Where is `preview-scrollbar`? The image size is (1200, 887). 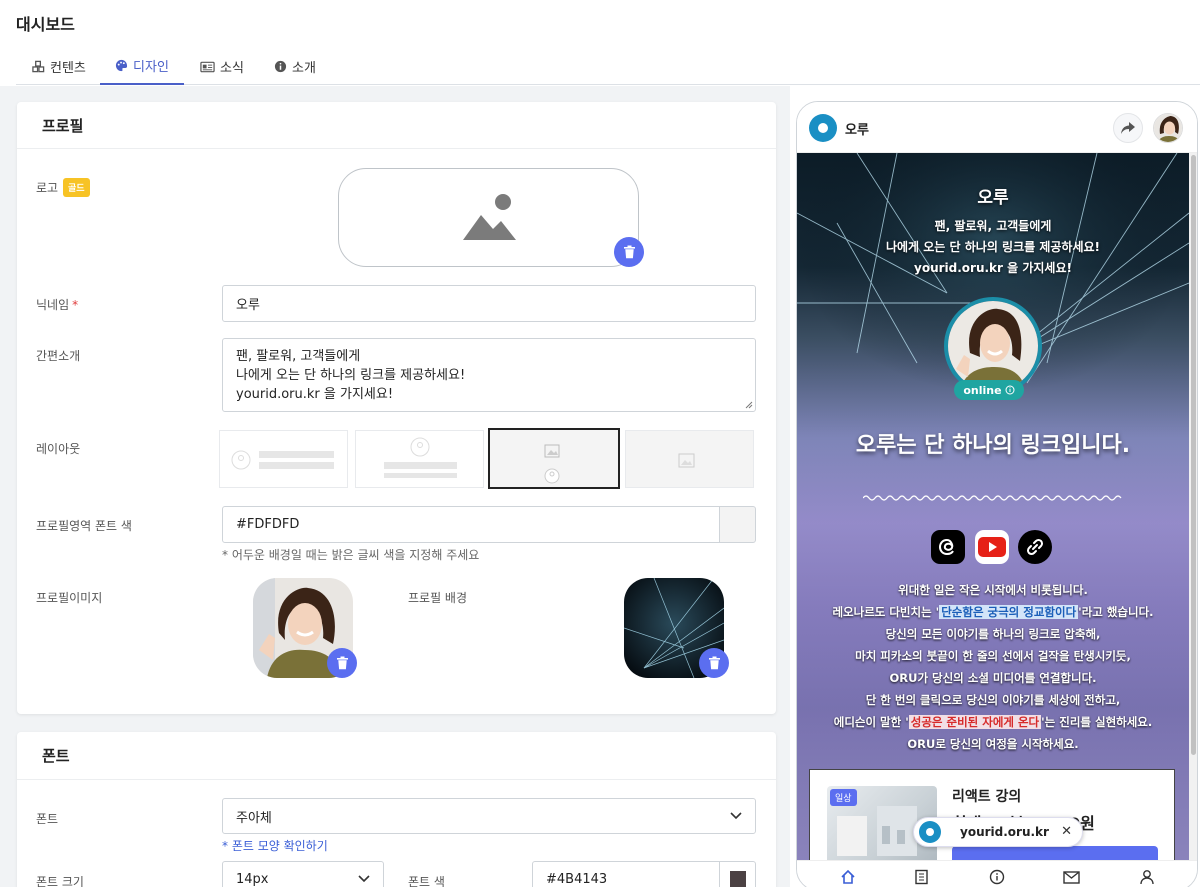 preview-scrollbar is located at coordinates (1193, 509).